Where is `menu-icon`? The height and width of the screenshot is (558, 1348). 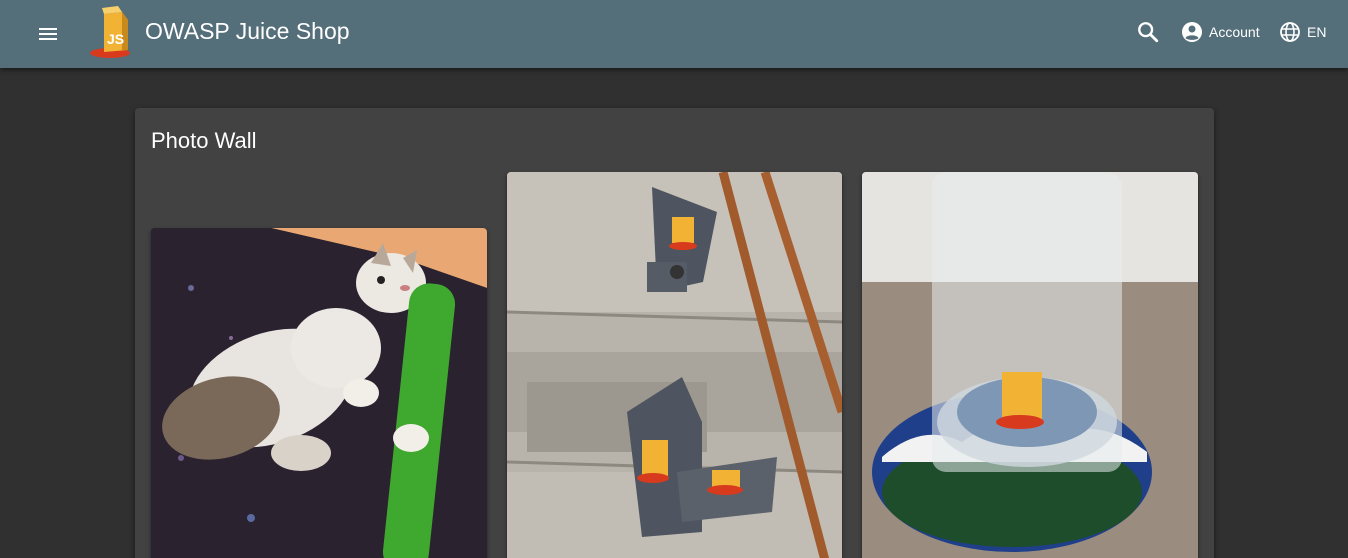
menu-icon is located at coordinates (48, 34).